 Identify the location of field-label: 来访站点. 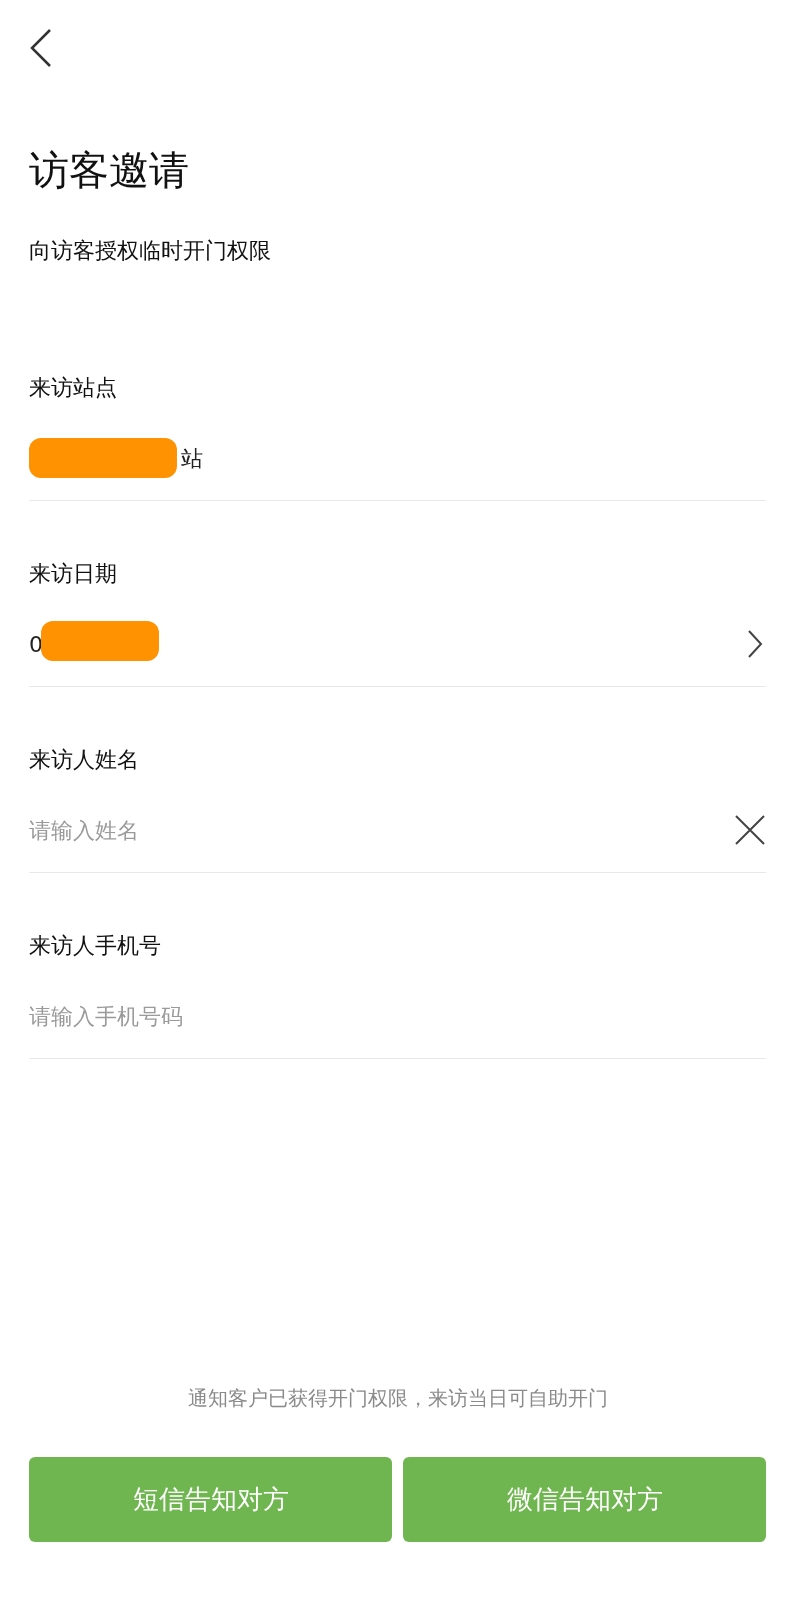
(73, 388).